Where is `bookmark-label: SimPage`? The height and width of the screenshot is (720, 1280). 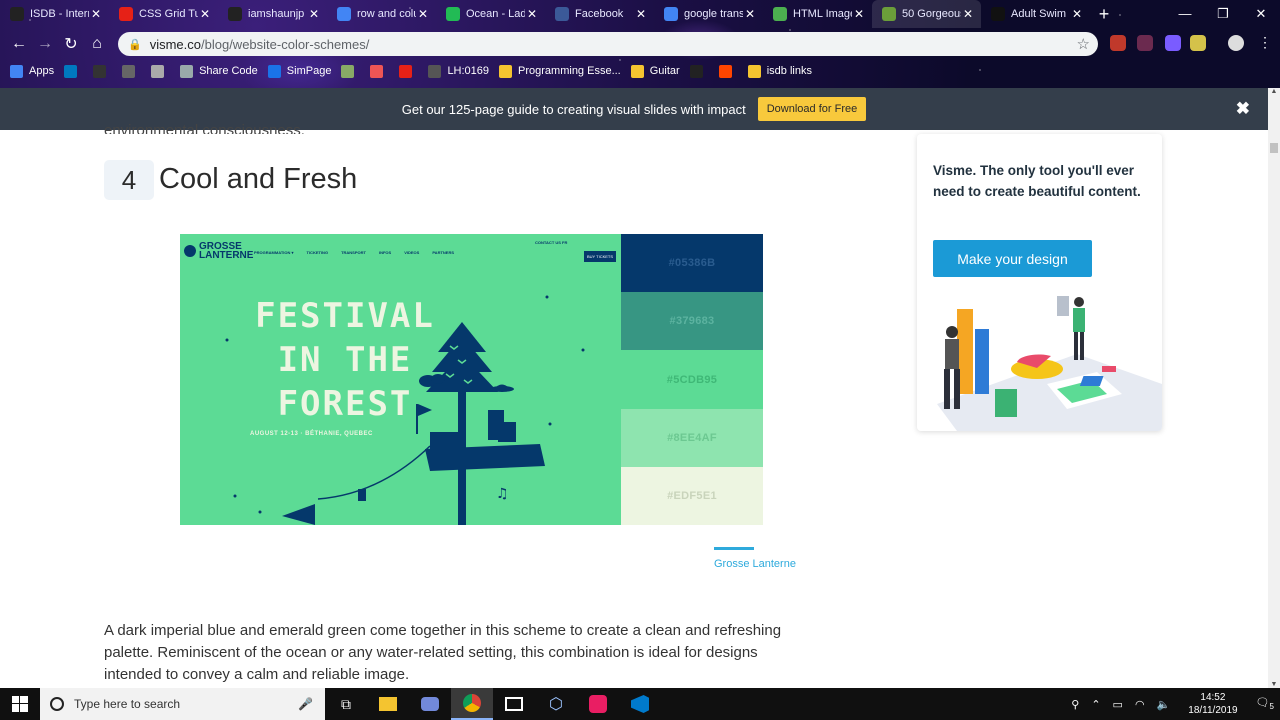
bookmark-label: SimPage is located at coordinates (309, 71).